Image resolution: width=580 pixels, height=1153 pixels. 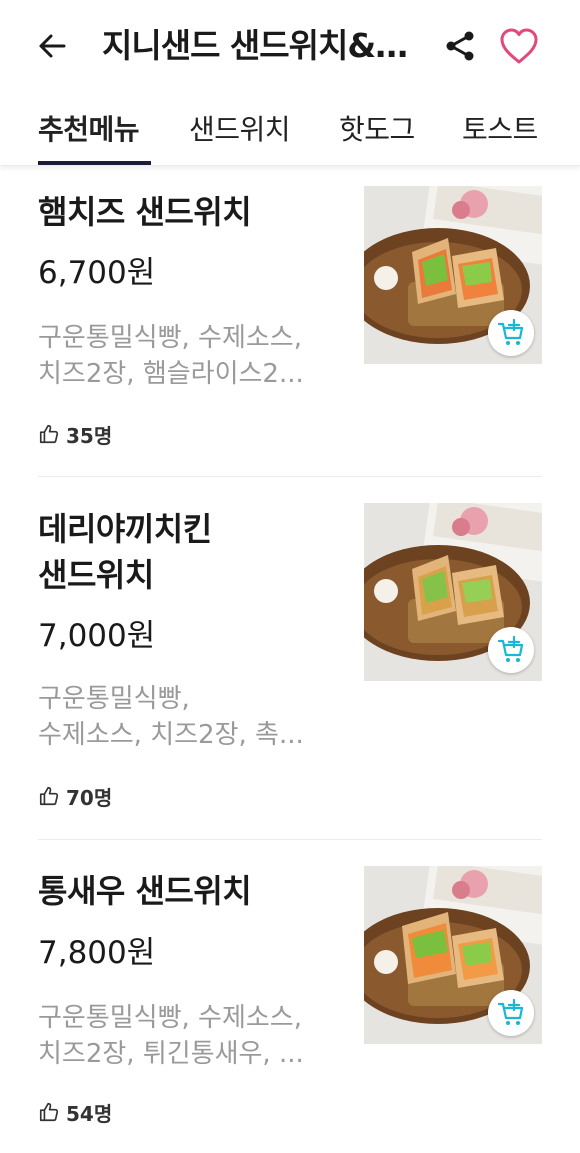 I want to click on heart-outline-icon, so click(x=519, y=46).